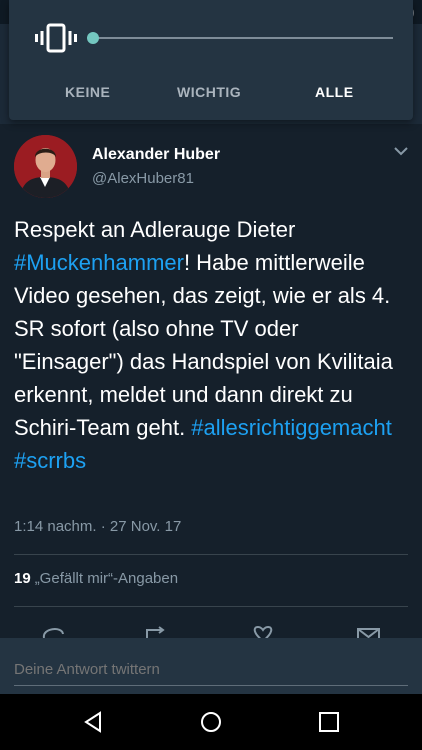 This screenshot has width=422, height=750. What do you see at coordinates (243, 38) in the screenshot?
I see `volume-slider-track` at bounding box center [243, 38].